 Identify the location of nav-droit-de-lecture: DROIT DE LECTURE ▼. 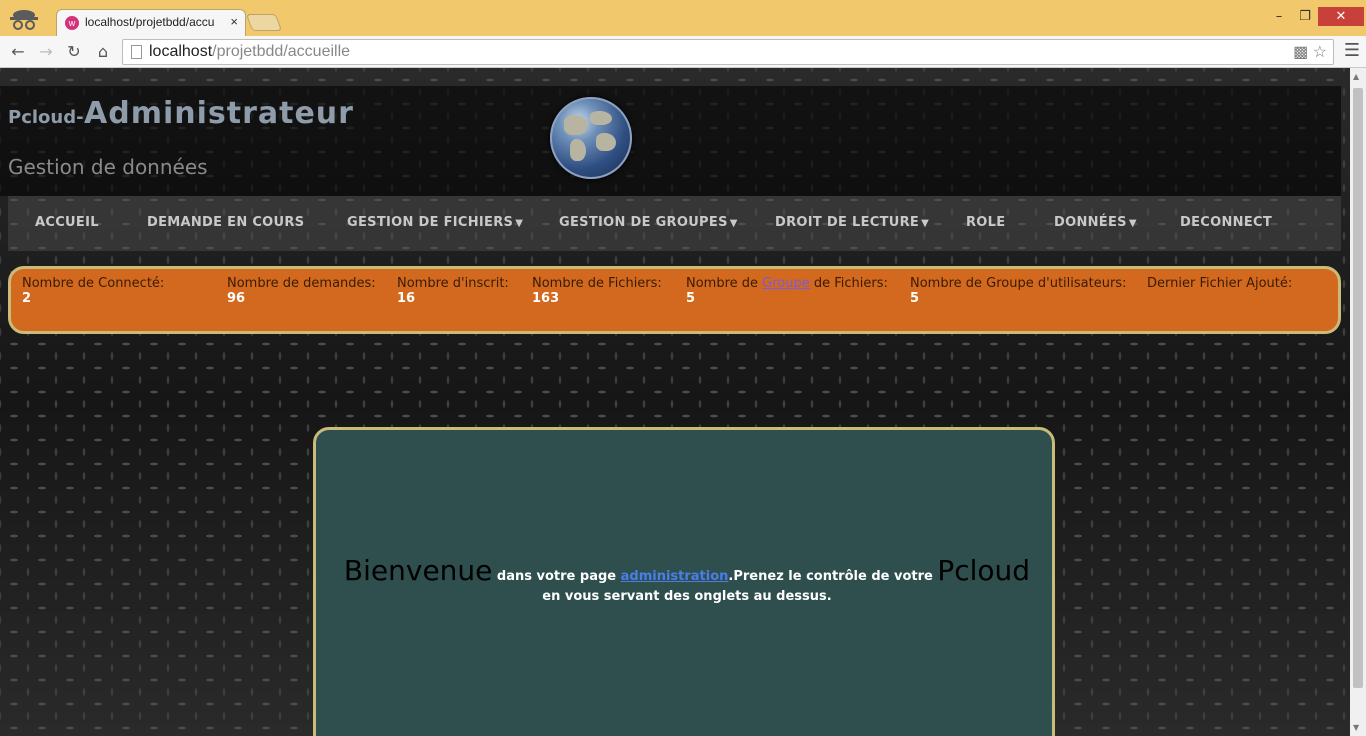
(852, 222).